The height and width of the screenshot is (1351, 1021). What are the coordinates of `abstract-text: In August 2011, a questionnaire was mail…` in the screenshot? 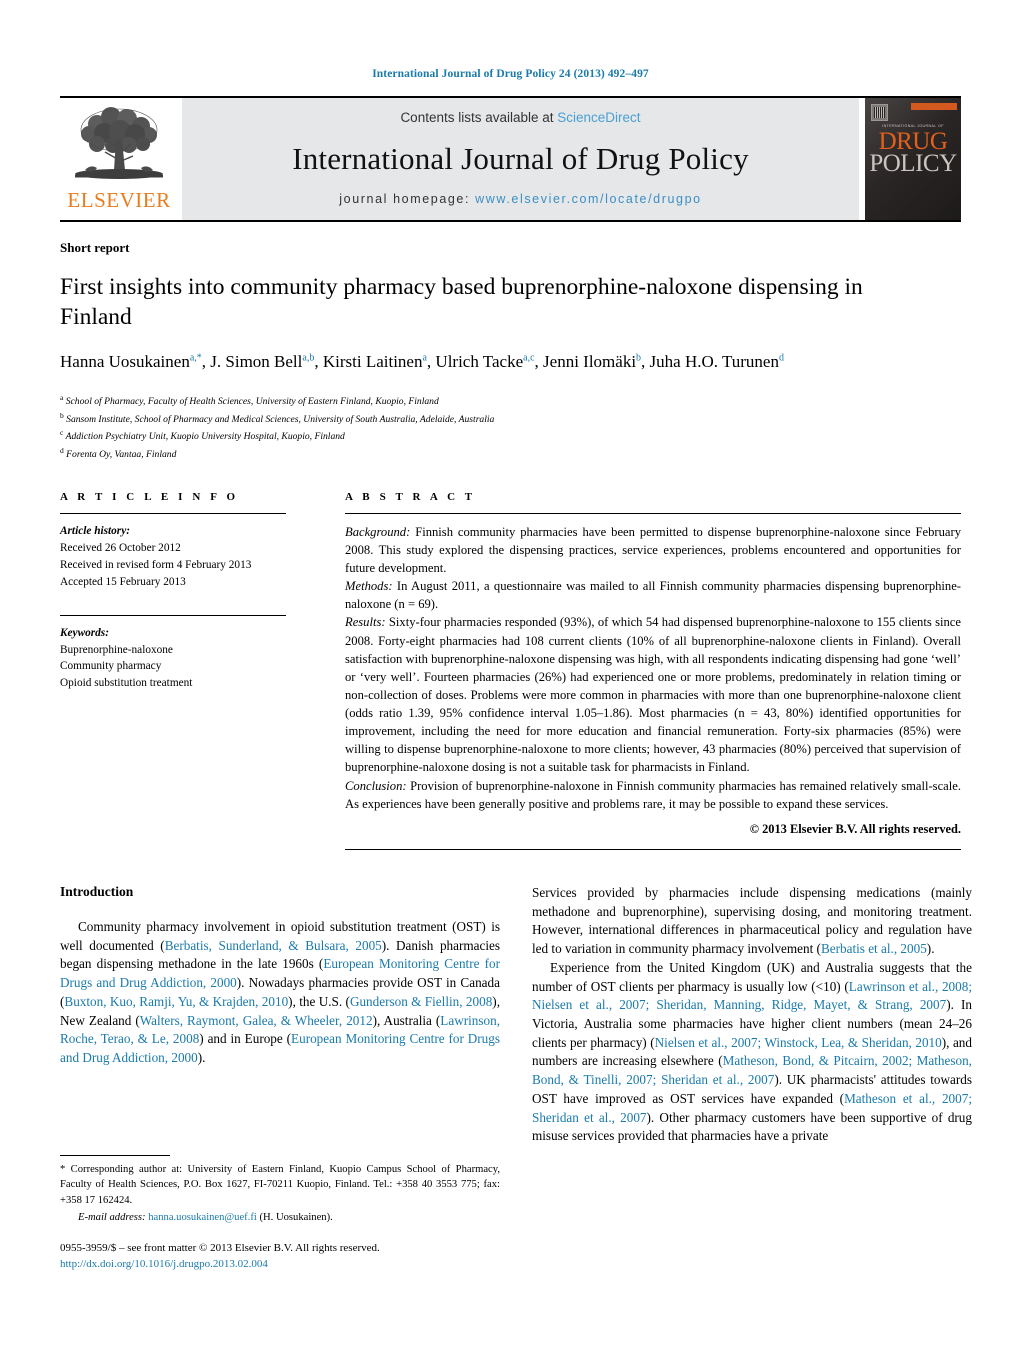 It's located at (653, 595).